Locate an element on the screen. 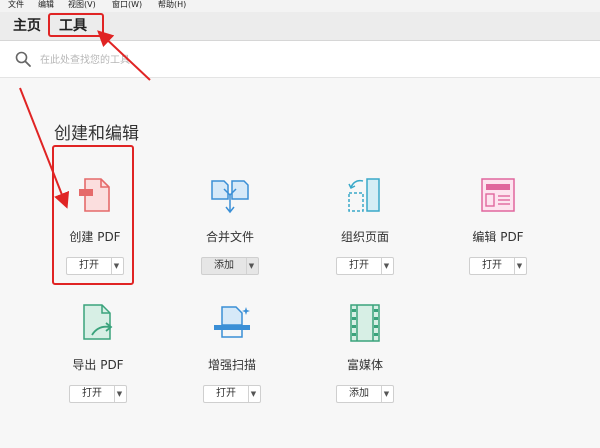 This screenshot has height=448, width=600. search-icon is located at coordinates (23, 59).